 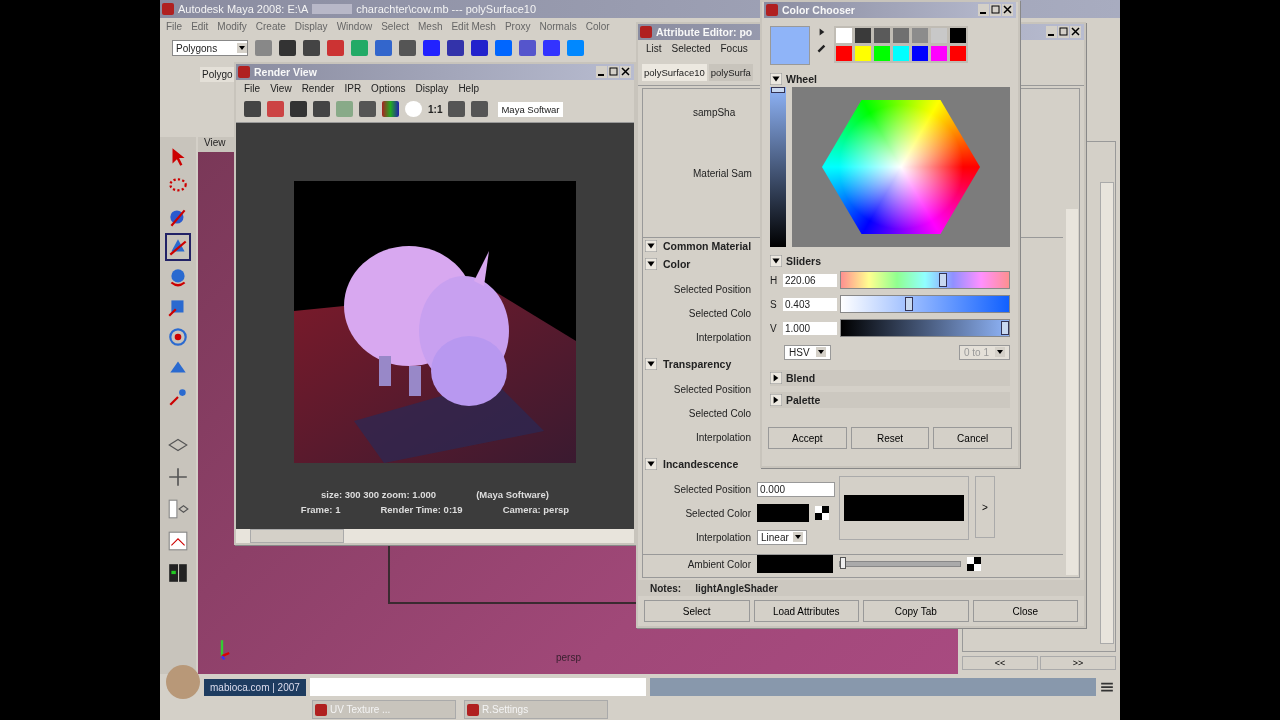 I want to click on menu-item: View, so click(x=281, y=88).